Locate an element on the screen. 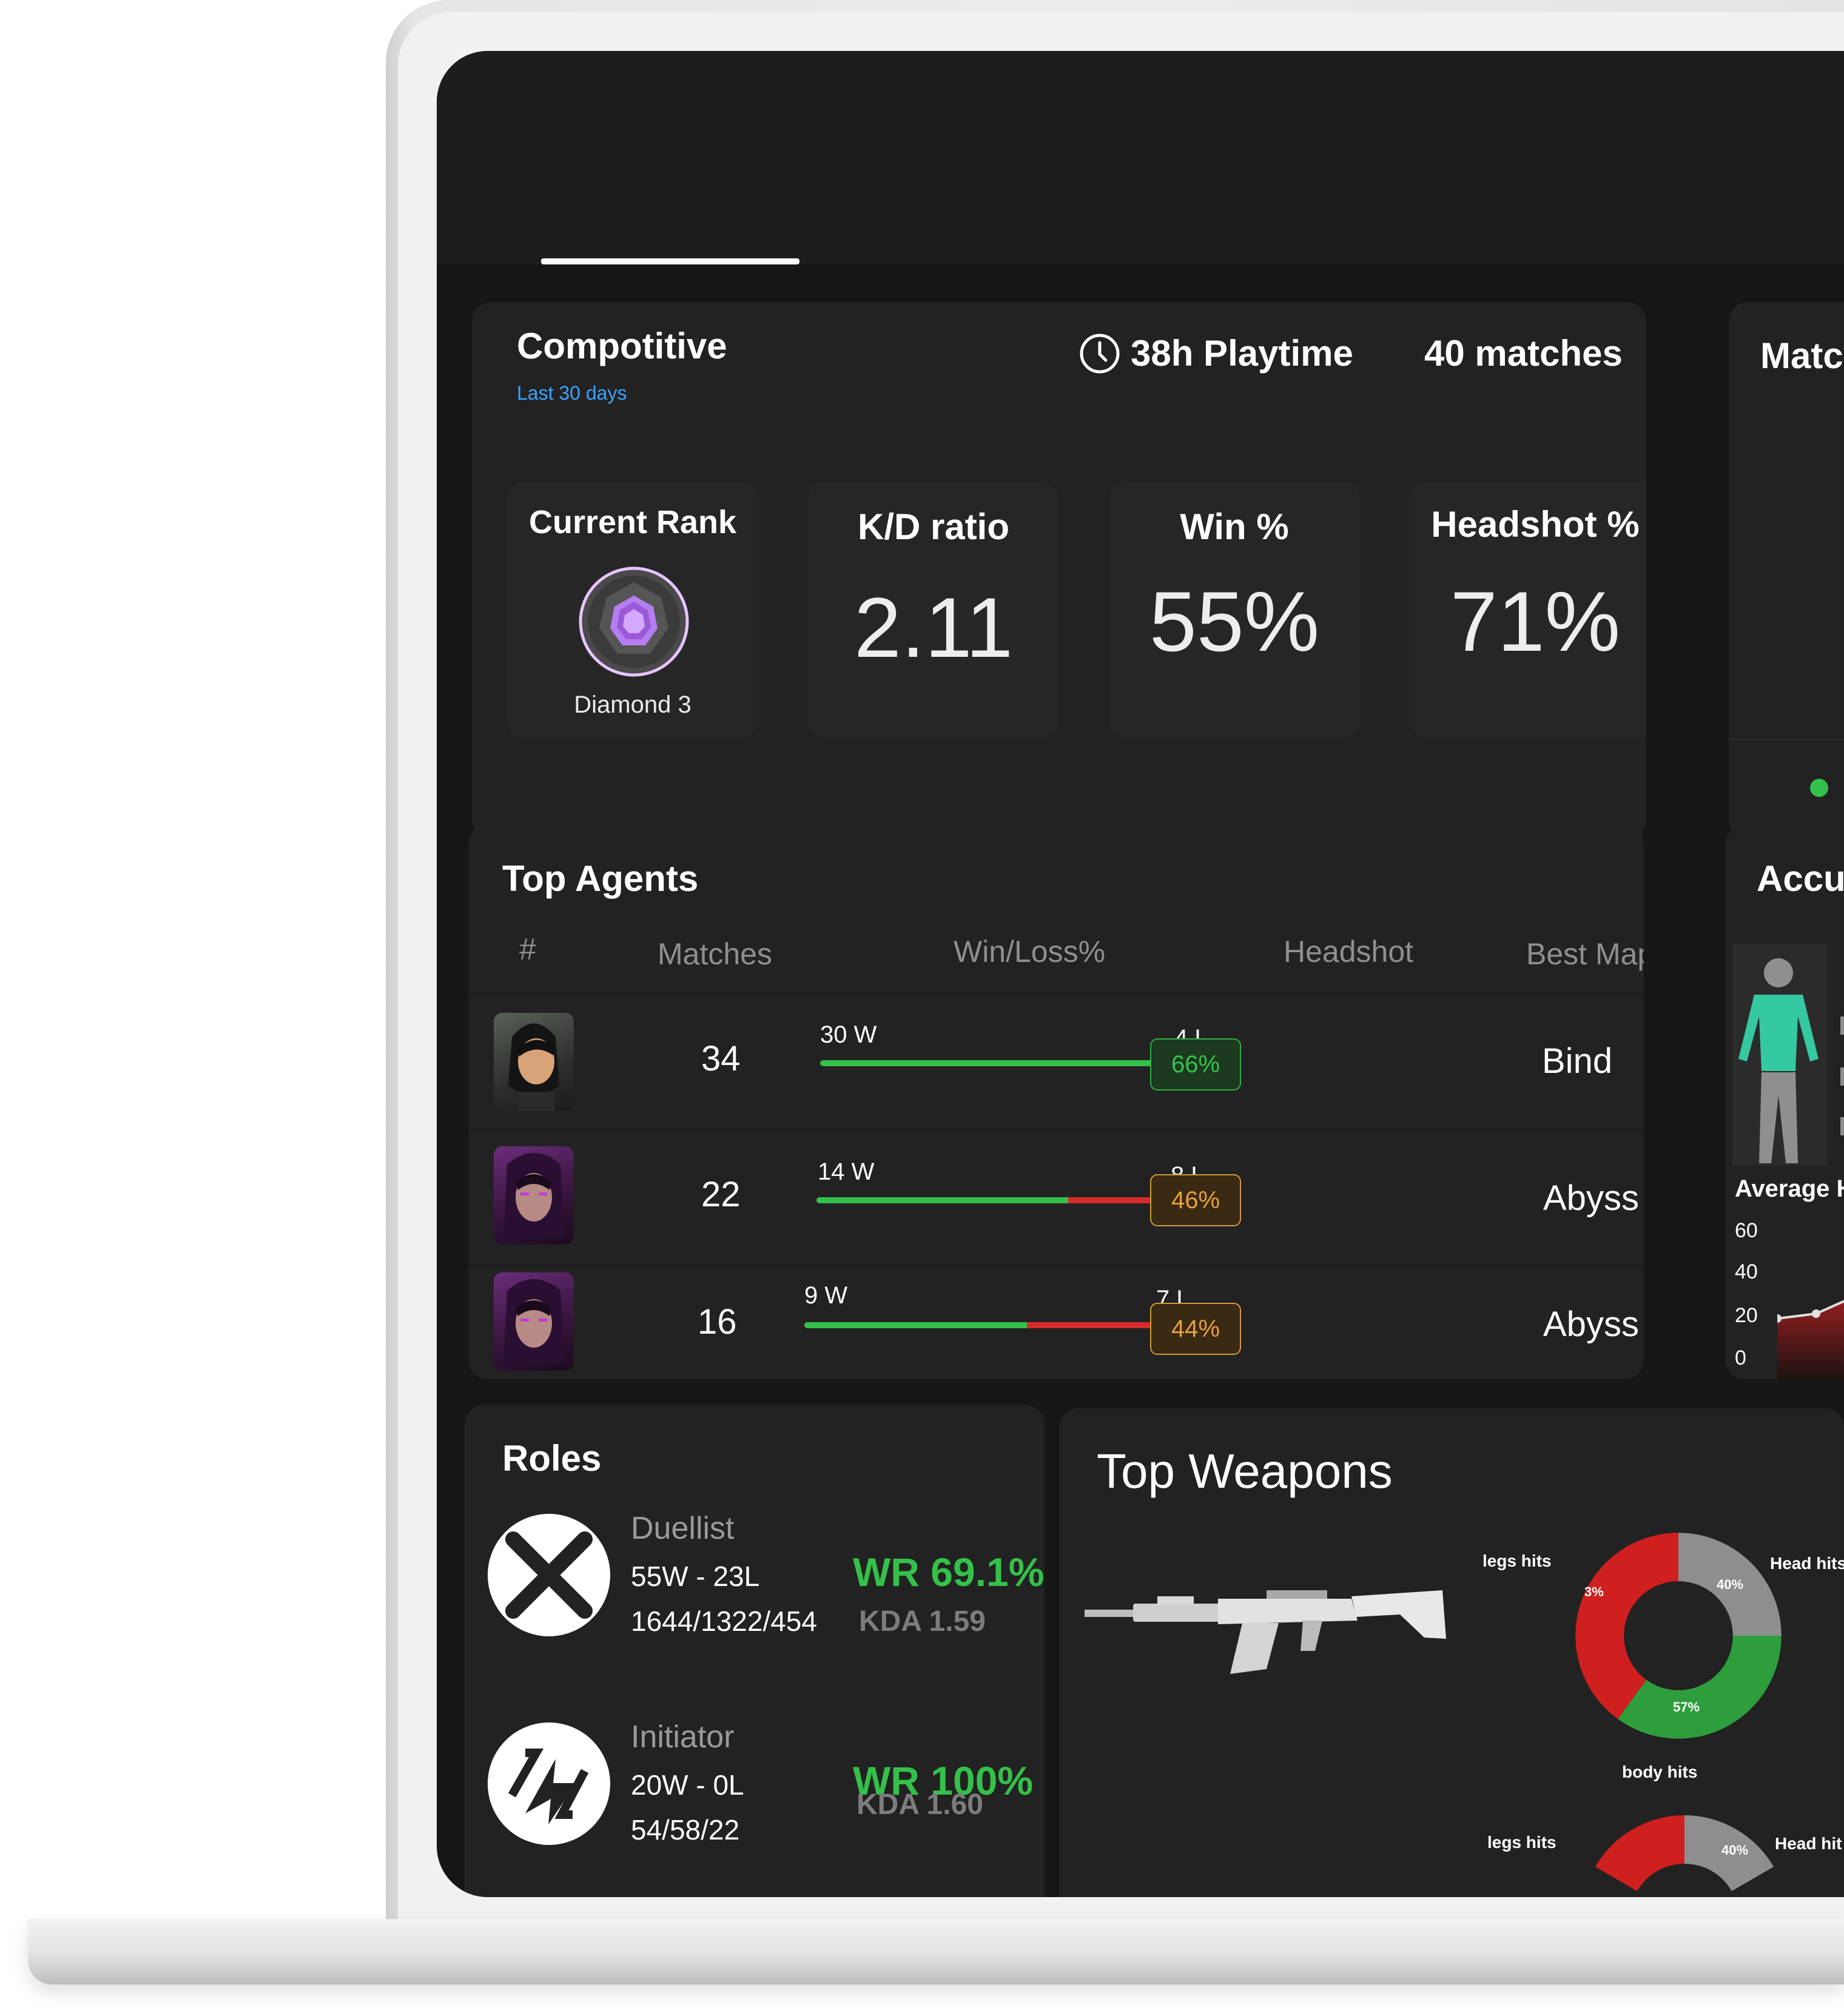 The image size is (1844, 2016). wins-label: 9 W is located at coordinates (826, 1295).